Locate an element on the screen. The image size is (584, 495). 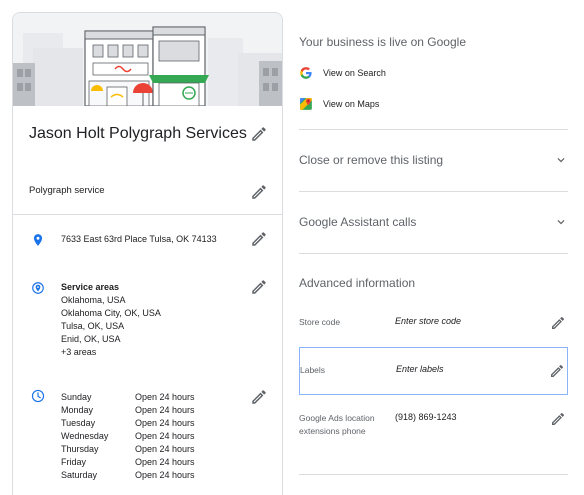
business-name: Jason Holt Polygraph Services is located at coordinates (138, 133).